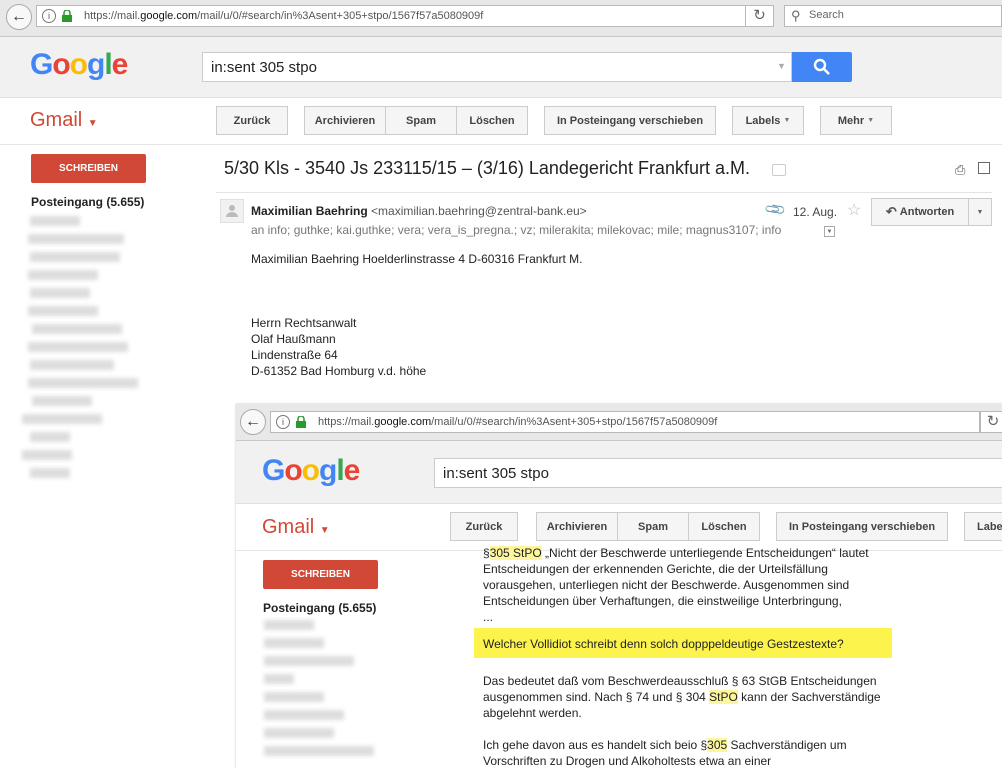 The height and width of the screenshot is (768, 1002). What do you see at coordinates (304, 323) in the screenshot?
I see `body-line: Herrn Rechtsanwalt` at bounding box center [304, 323].